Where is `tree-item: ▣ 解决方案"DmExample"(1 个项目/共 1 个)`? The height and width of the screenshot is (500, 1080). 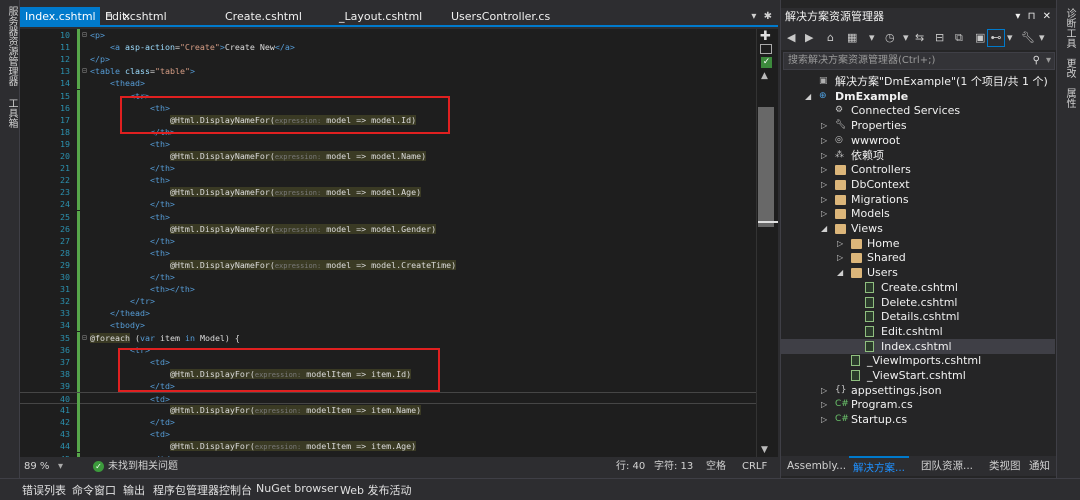 tree-item: ▣ 解决方案"DmExample"(1 个项目/共 1 个) is located at coordinates (918, 81).